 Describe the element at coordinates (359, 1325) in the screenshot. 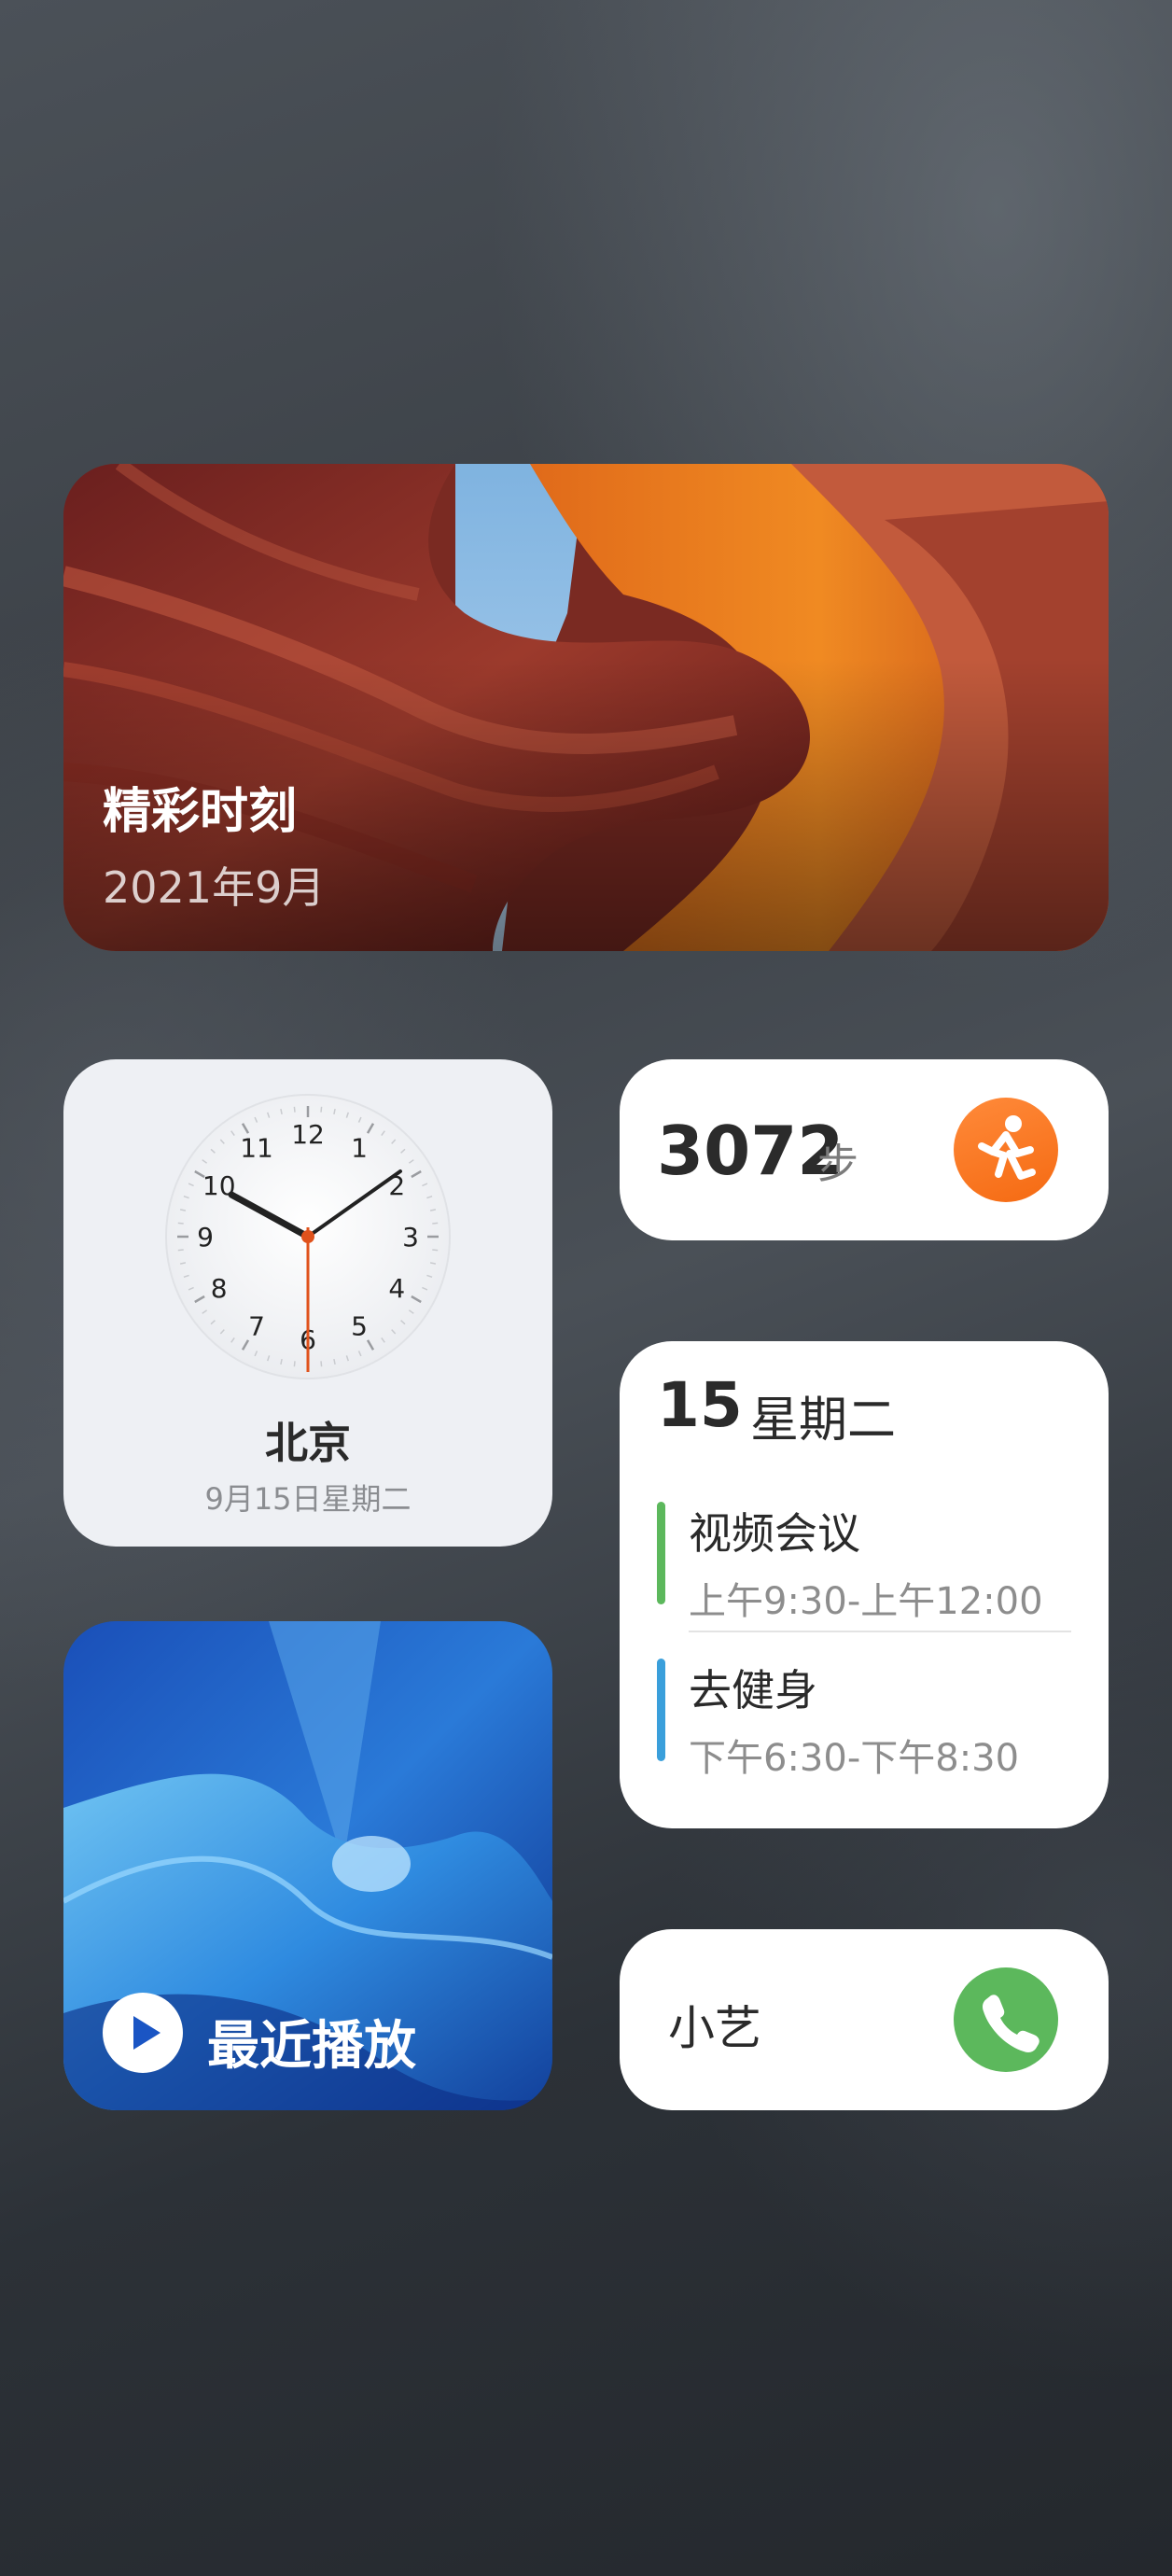

I see `clock-numeral: 5` at that location.